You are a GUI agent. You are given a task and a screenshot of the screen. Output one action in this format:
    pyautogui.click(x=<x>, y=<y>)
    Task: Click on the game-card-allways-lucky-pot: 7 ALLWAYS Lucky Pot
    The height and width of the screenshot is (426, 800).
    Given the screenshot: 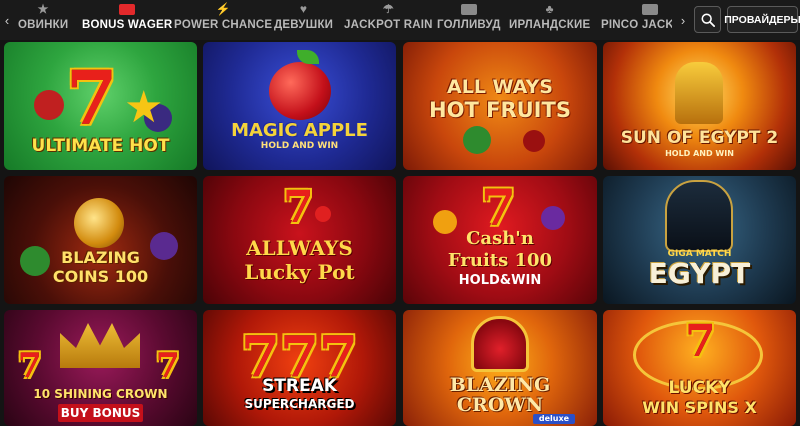 What is the action you would take?
    pyautogui.click(x=299, y=240)
    